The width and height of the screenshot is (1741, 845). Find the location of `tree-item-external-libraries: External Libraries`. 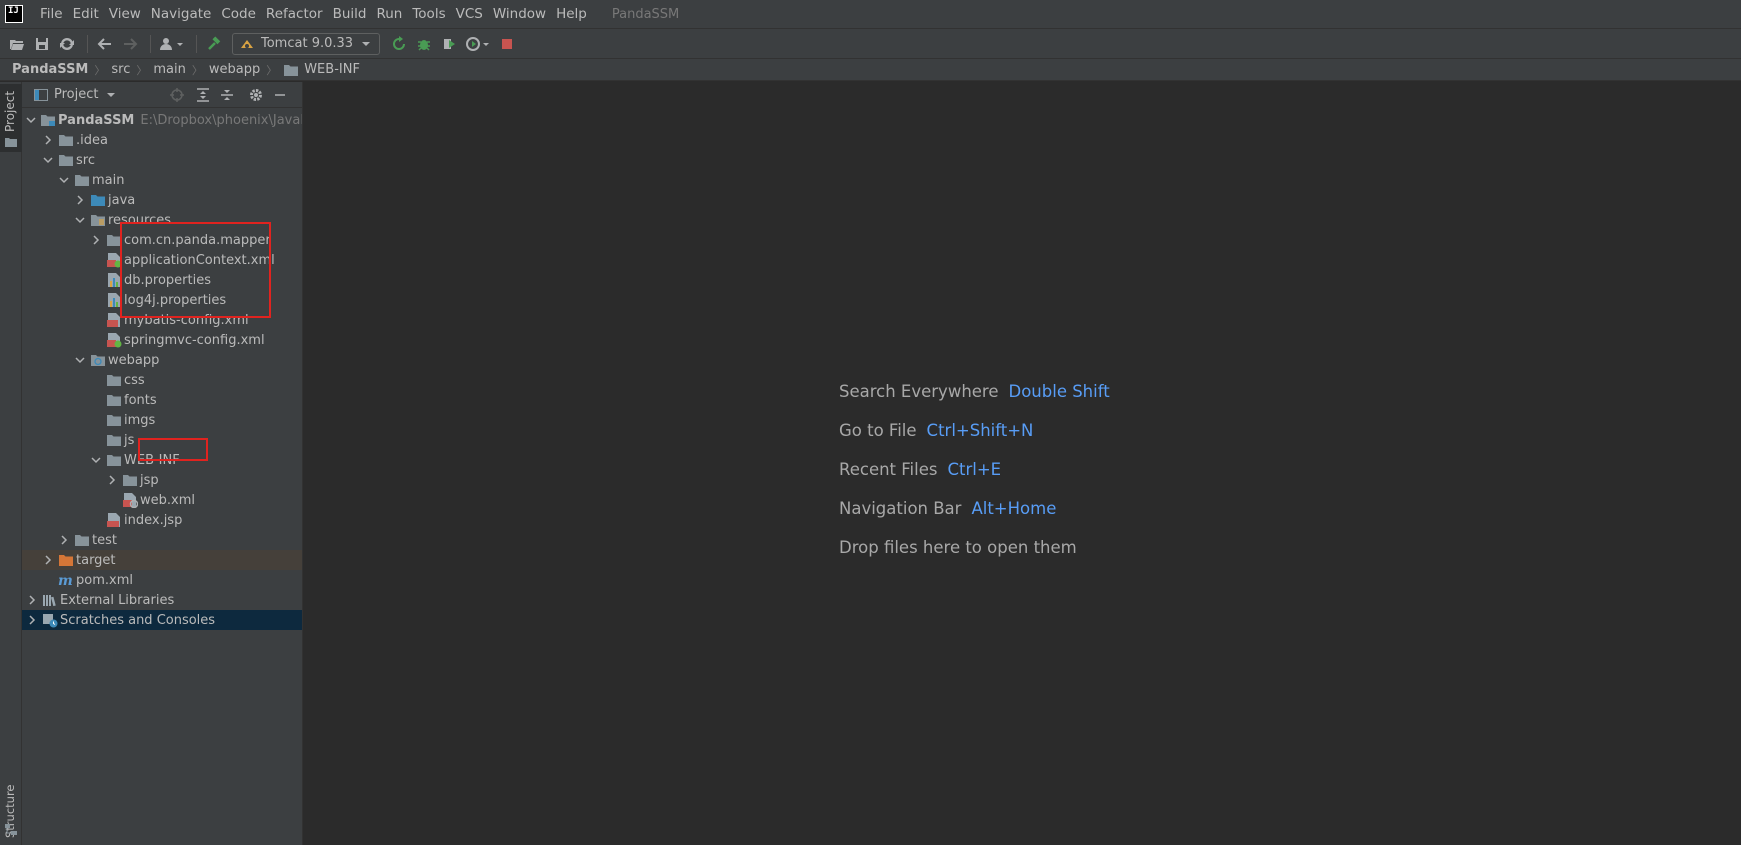

tree-item-external-libraries: External Libraries is located at coordinates (162, 600).